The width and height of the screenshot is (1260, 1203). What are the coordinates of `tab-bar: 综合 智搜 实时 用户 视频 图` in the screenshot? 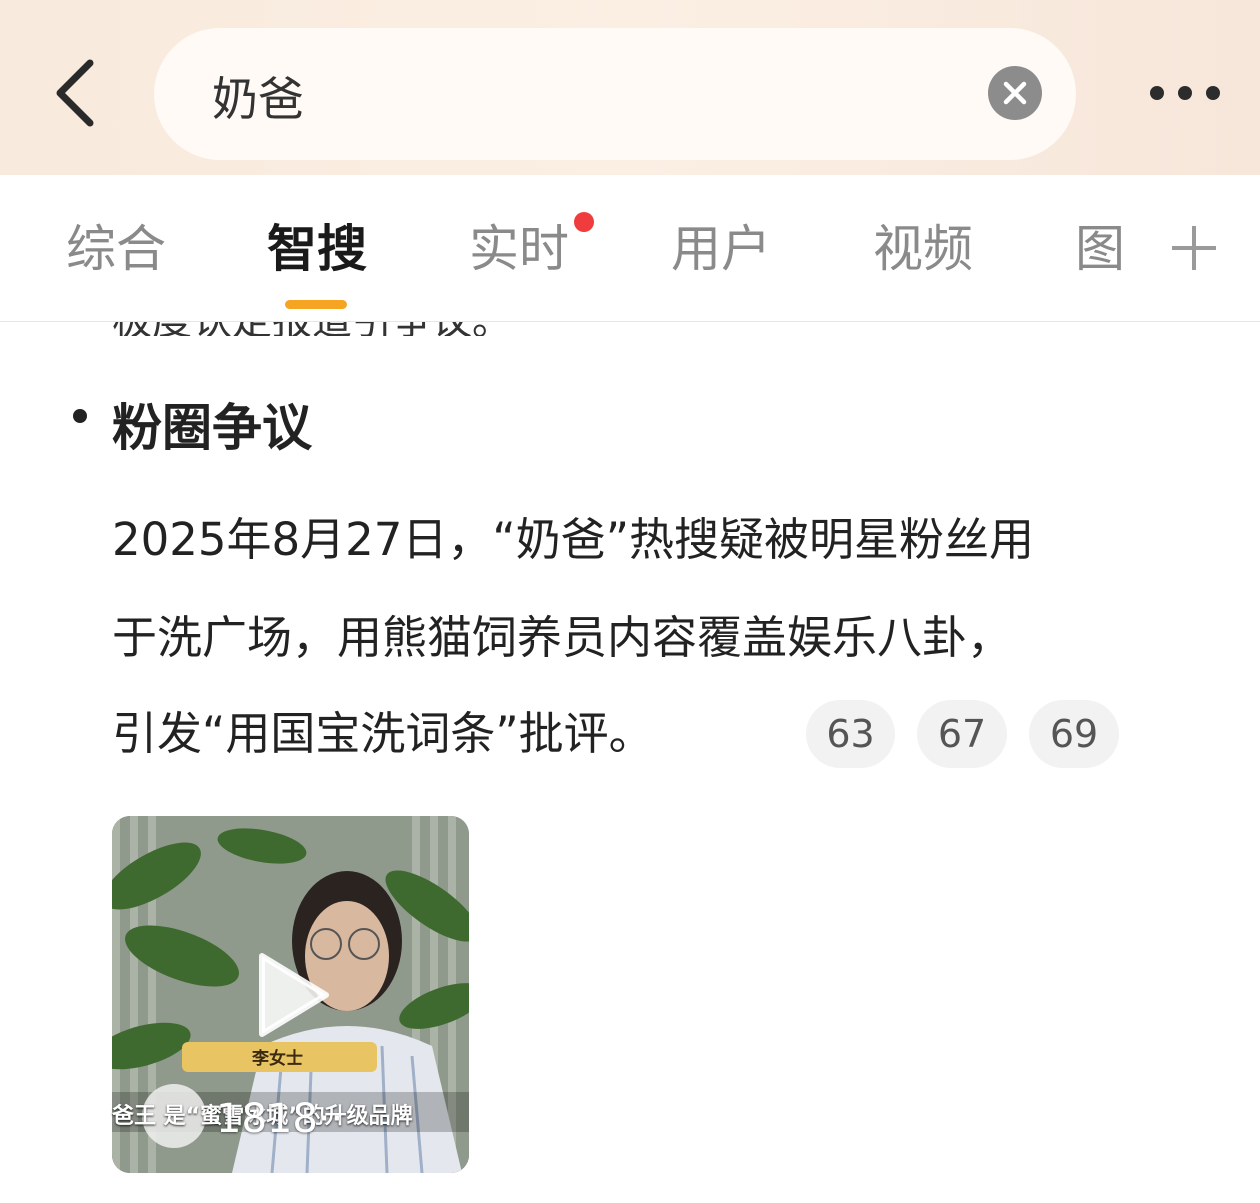 It's located at (630, 248).